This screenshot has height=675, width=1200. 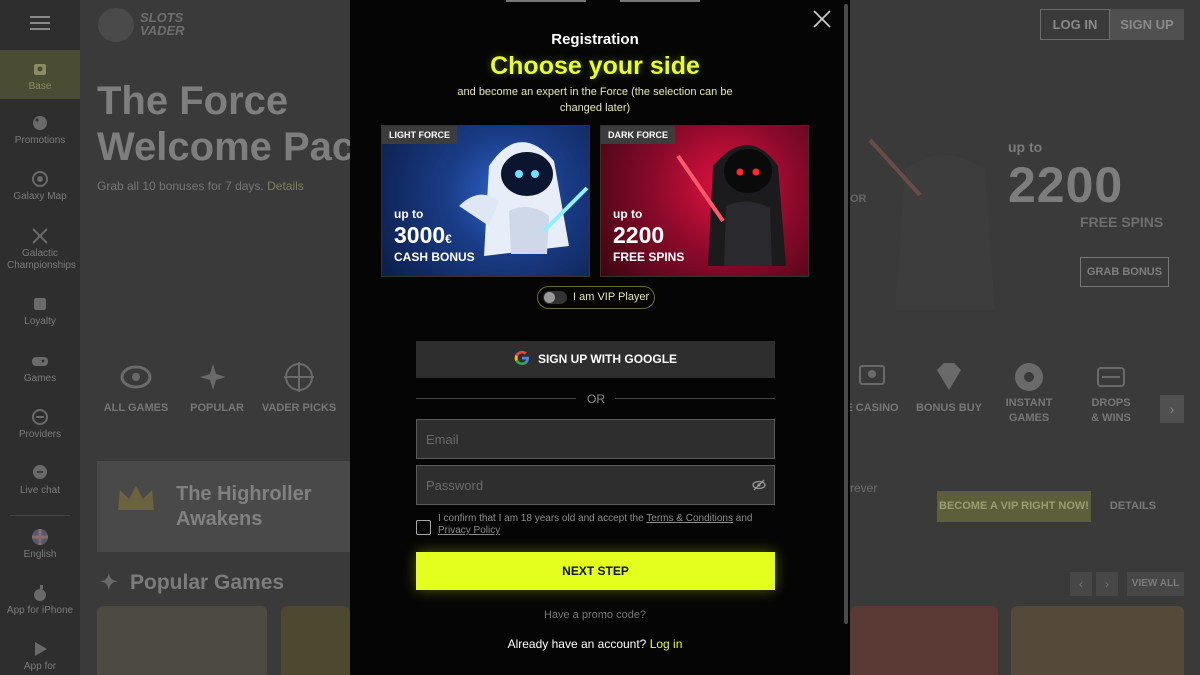 What do you see at coordinates (40, 140) in the screenshot?
I see `sidebar-item-label: Promotions` at bounding box center [40, 140].